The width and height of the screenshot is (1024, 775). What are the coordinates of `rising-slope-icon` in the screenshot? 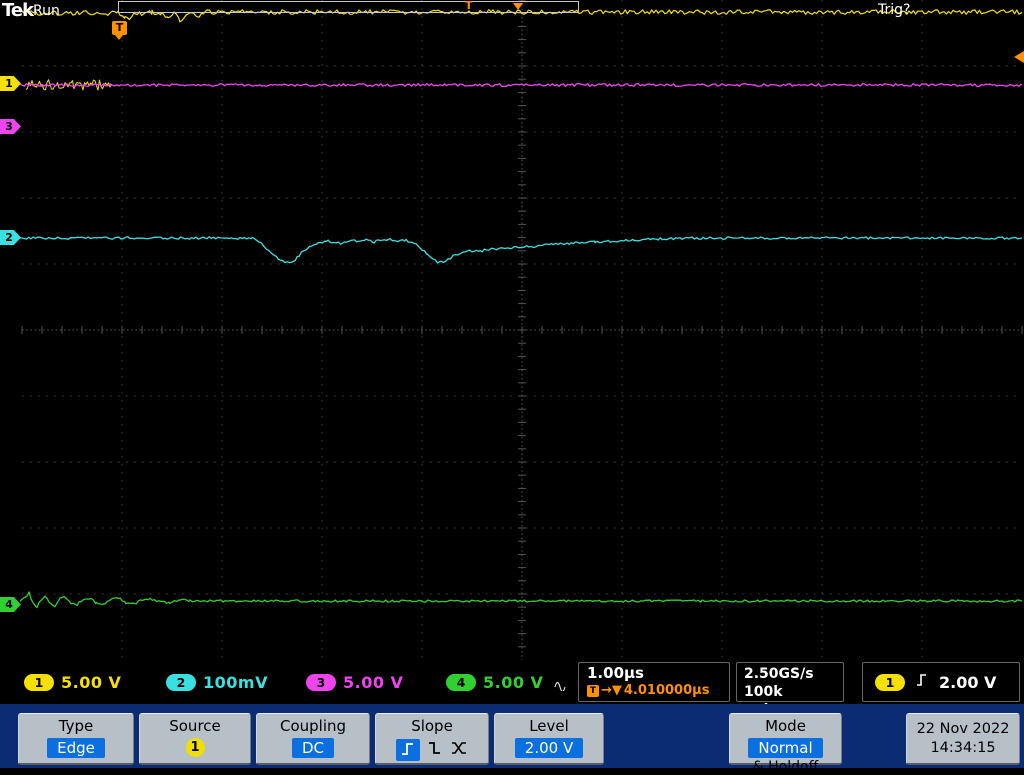 It's located at (408, 750).